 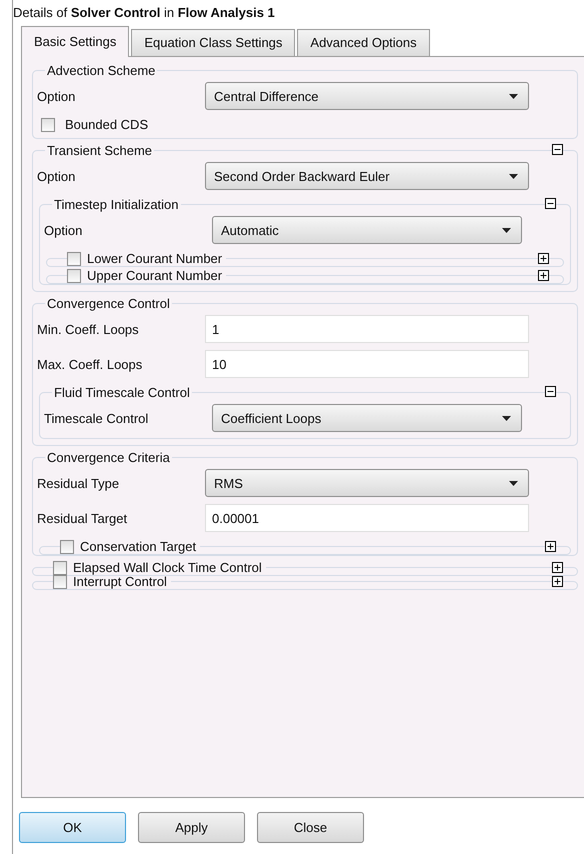 What do you see at coordinates (96, 418) in the screenshot?
I see `field-label: Timescale Control` at bounding box center [96, 418].